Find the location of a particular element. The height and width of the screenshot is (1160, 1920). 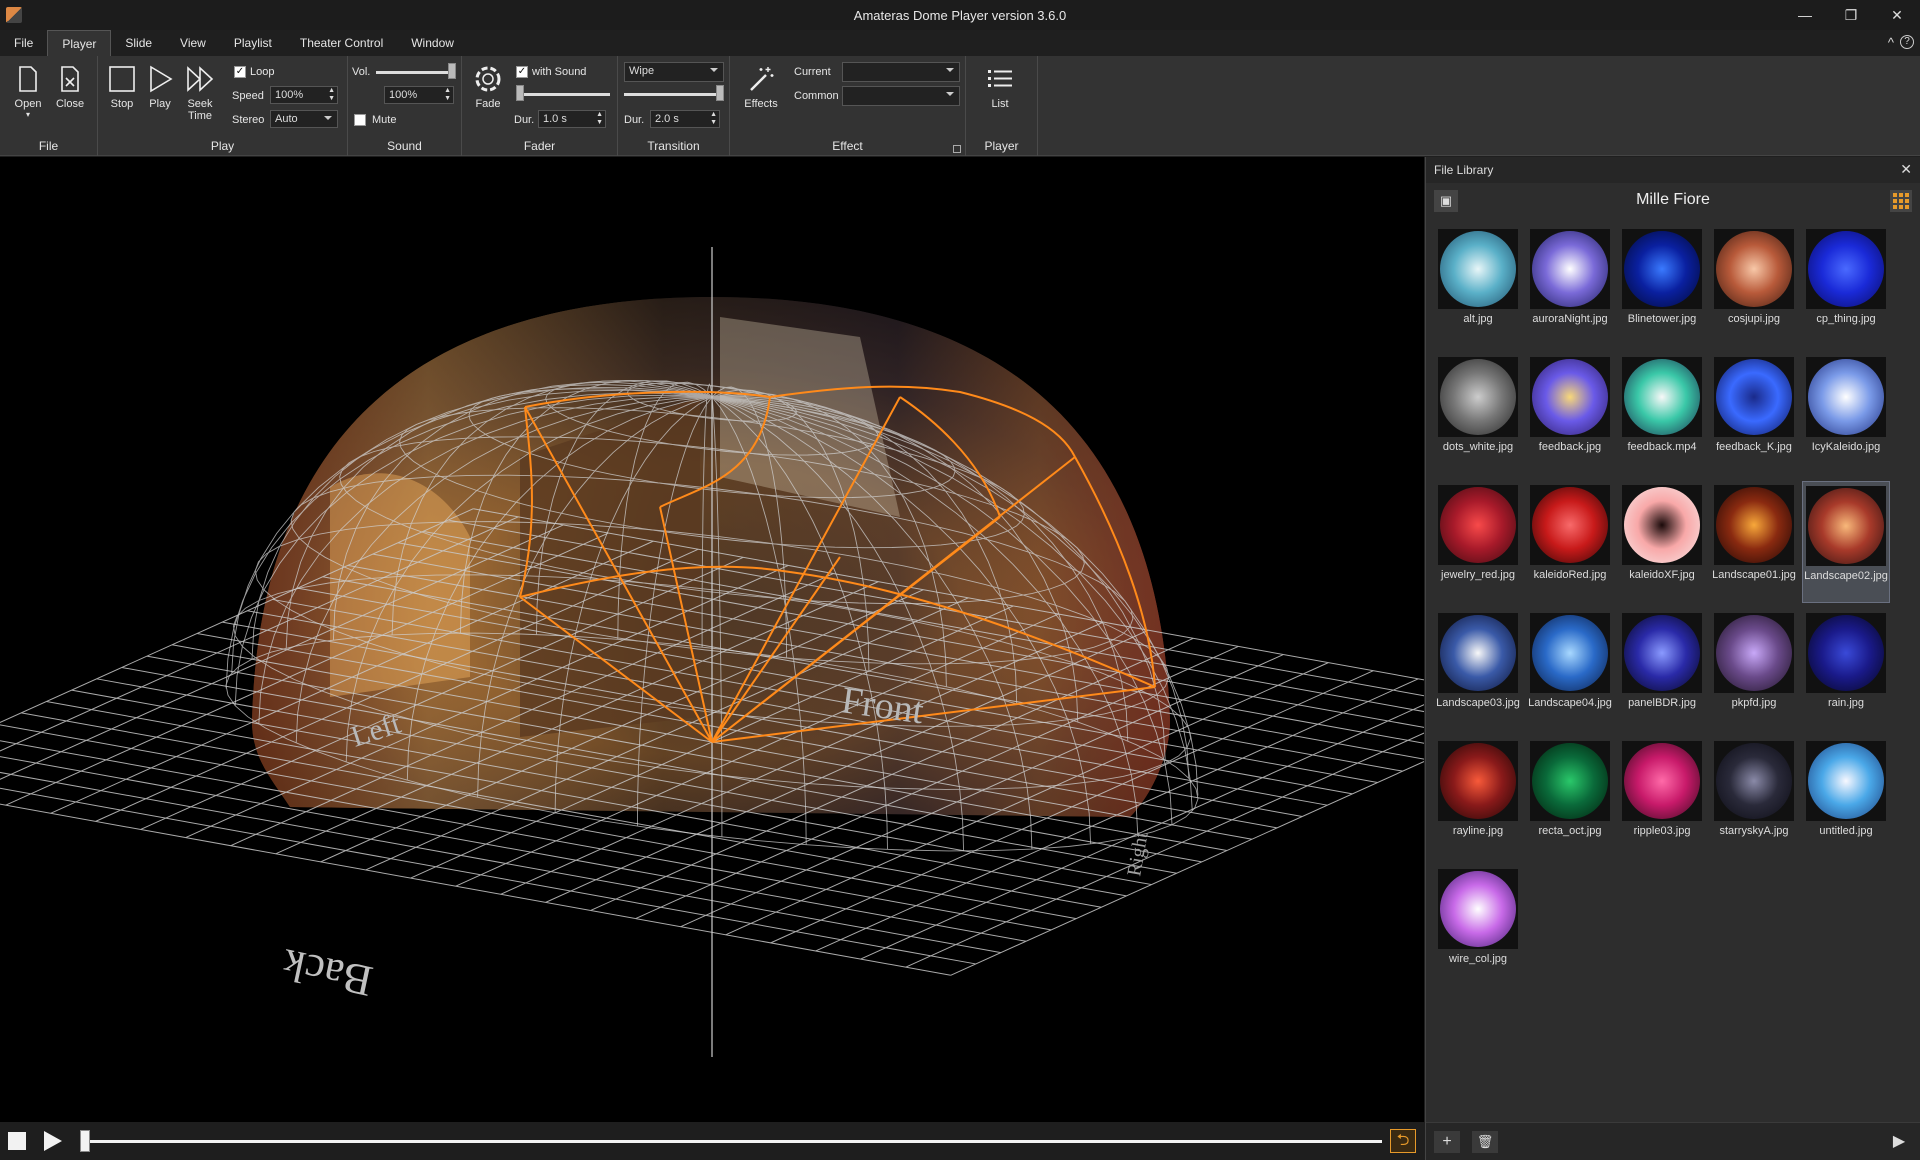

list-button: List is located at coordinates (1000, 87).